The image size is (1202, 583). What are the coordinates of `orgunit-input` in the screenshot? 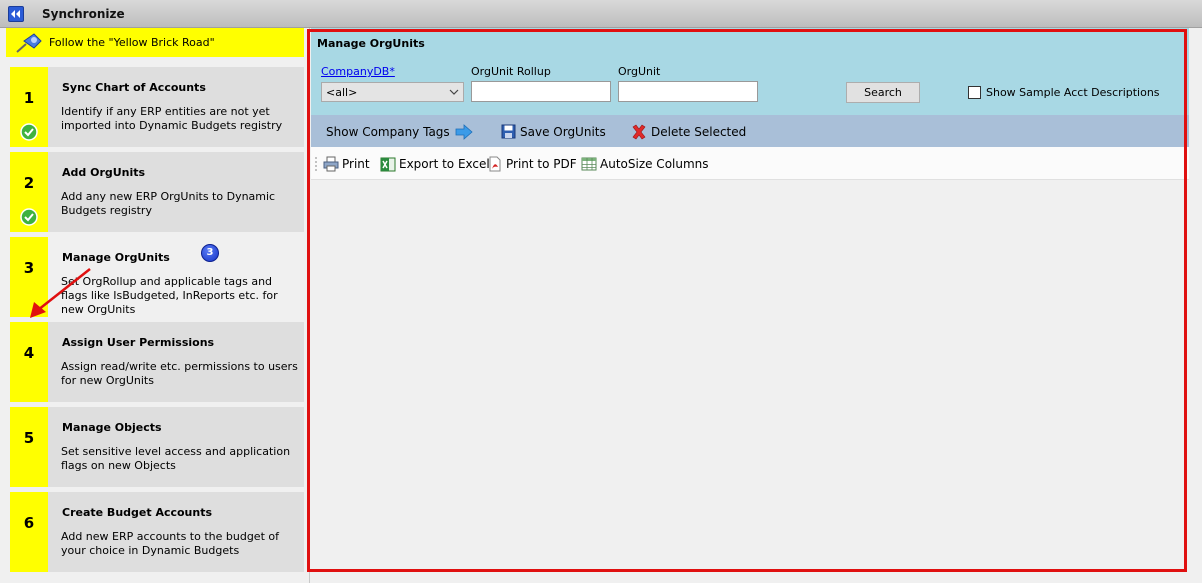 It's located at (688, 91).